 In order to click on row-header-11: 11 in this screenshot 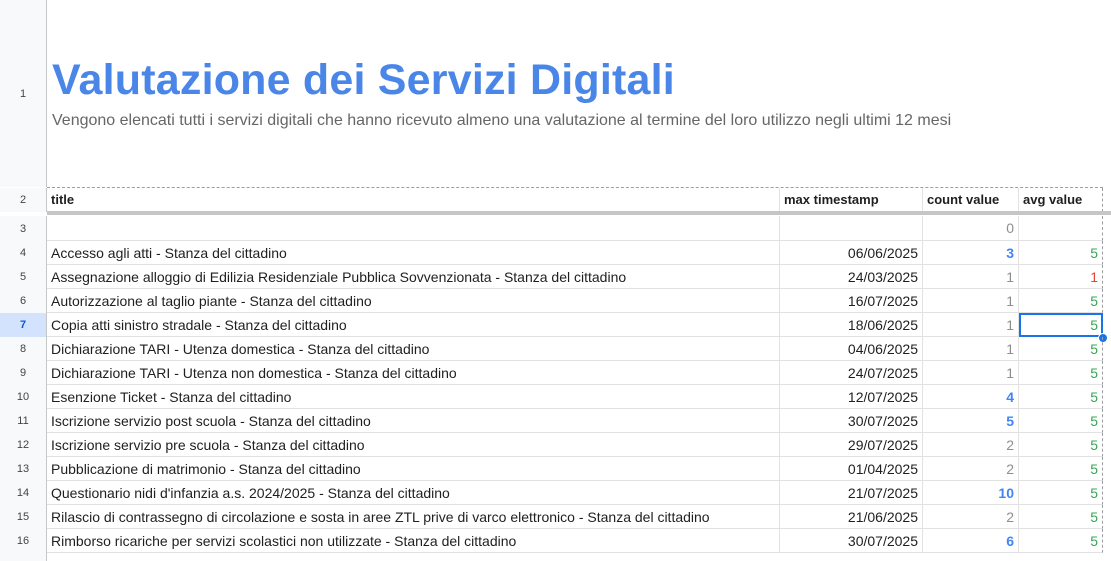, I will do `click(23, 421)`.